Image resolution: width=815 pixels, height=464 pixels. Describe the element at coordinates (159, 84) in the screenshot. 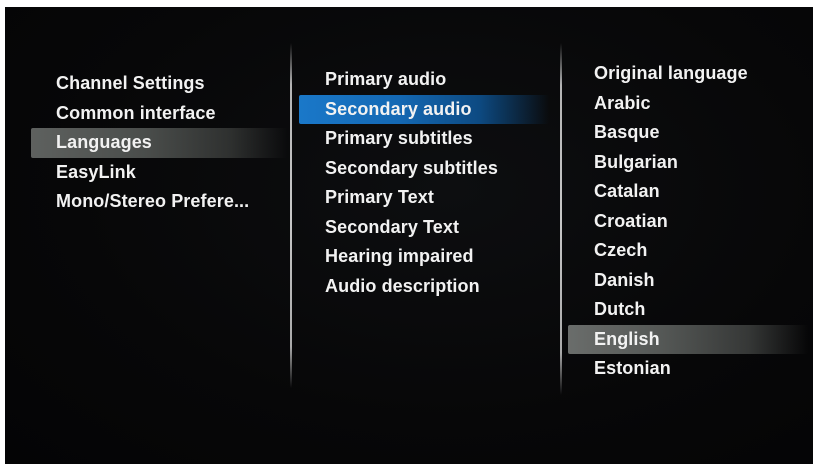

I see `menu-item-channel-settings: Channel Settings` at that location.